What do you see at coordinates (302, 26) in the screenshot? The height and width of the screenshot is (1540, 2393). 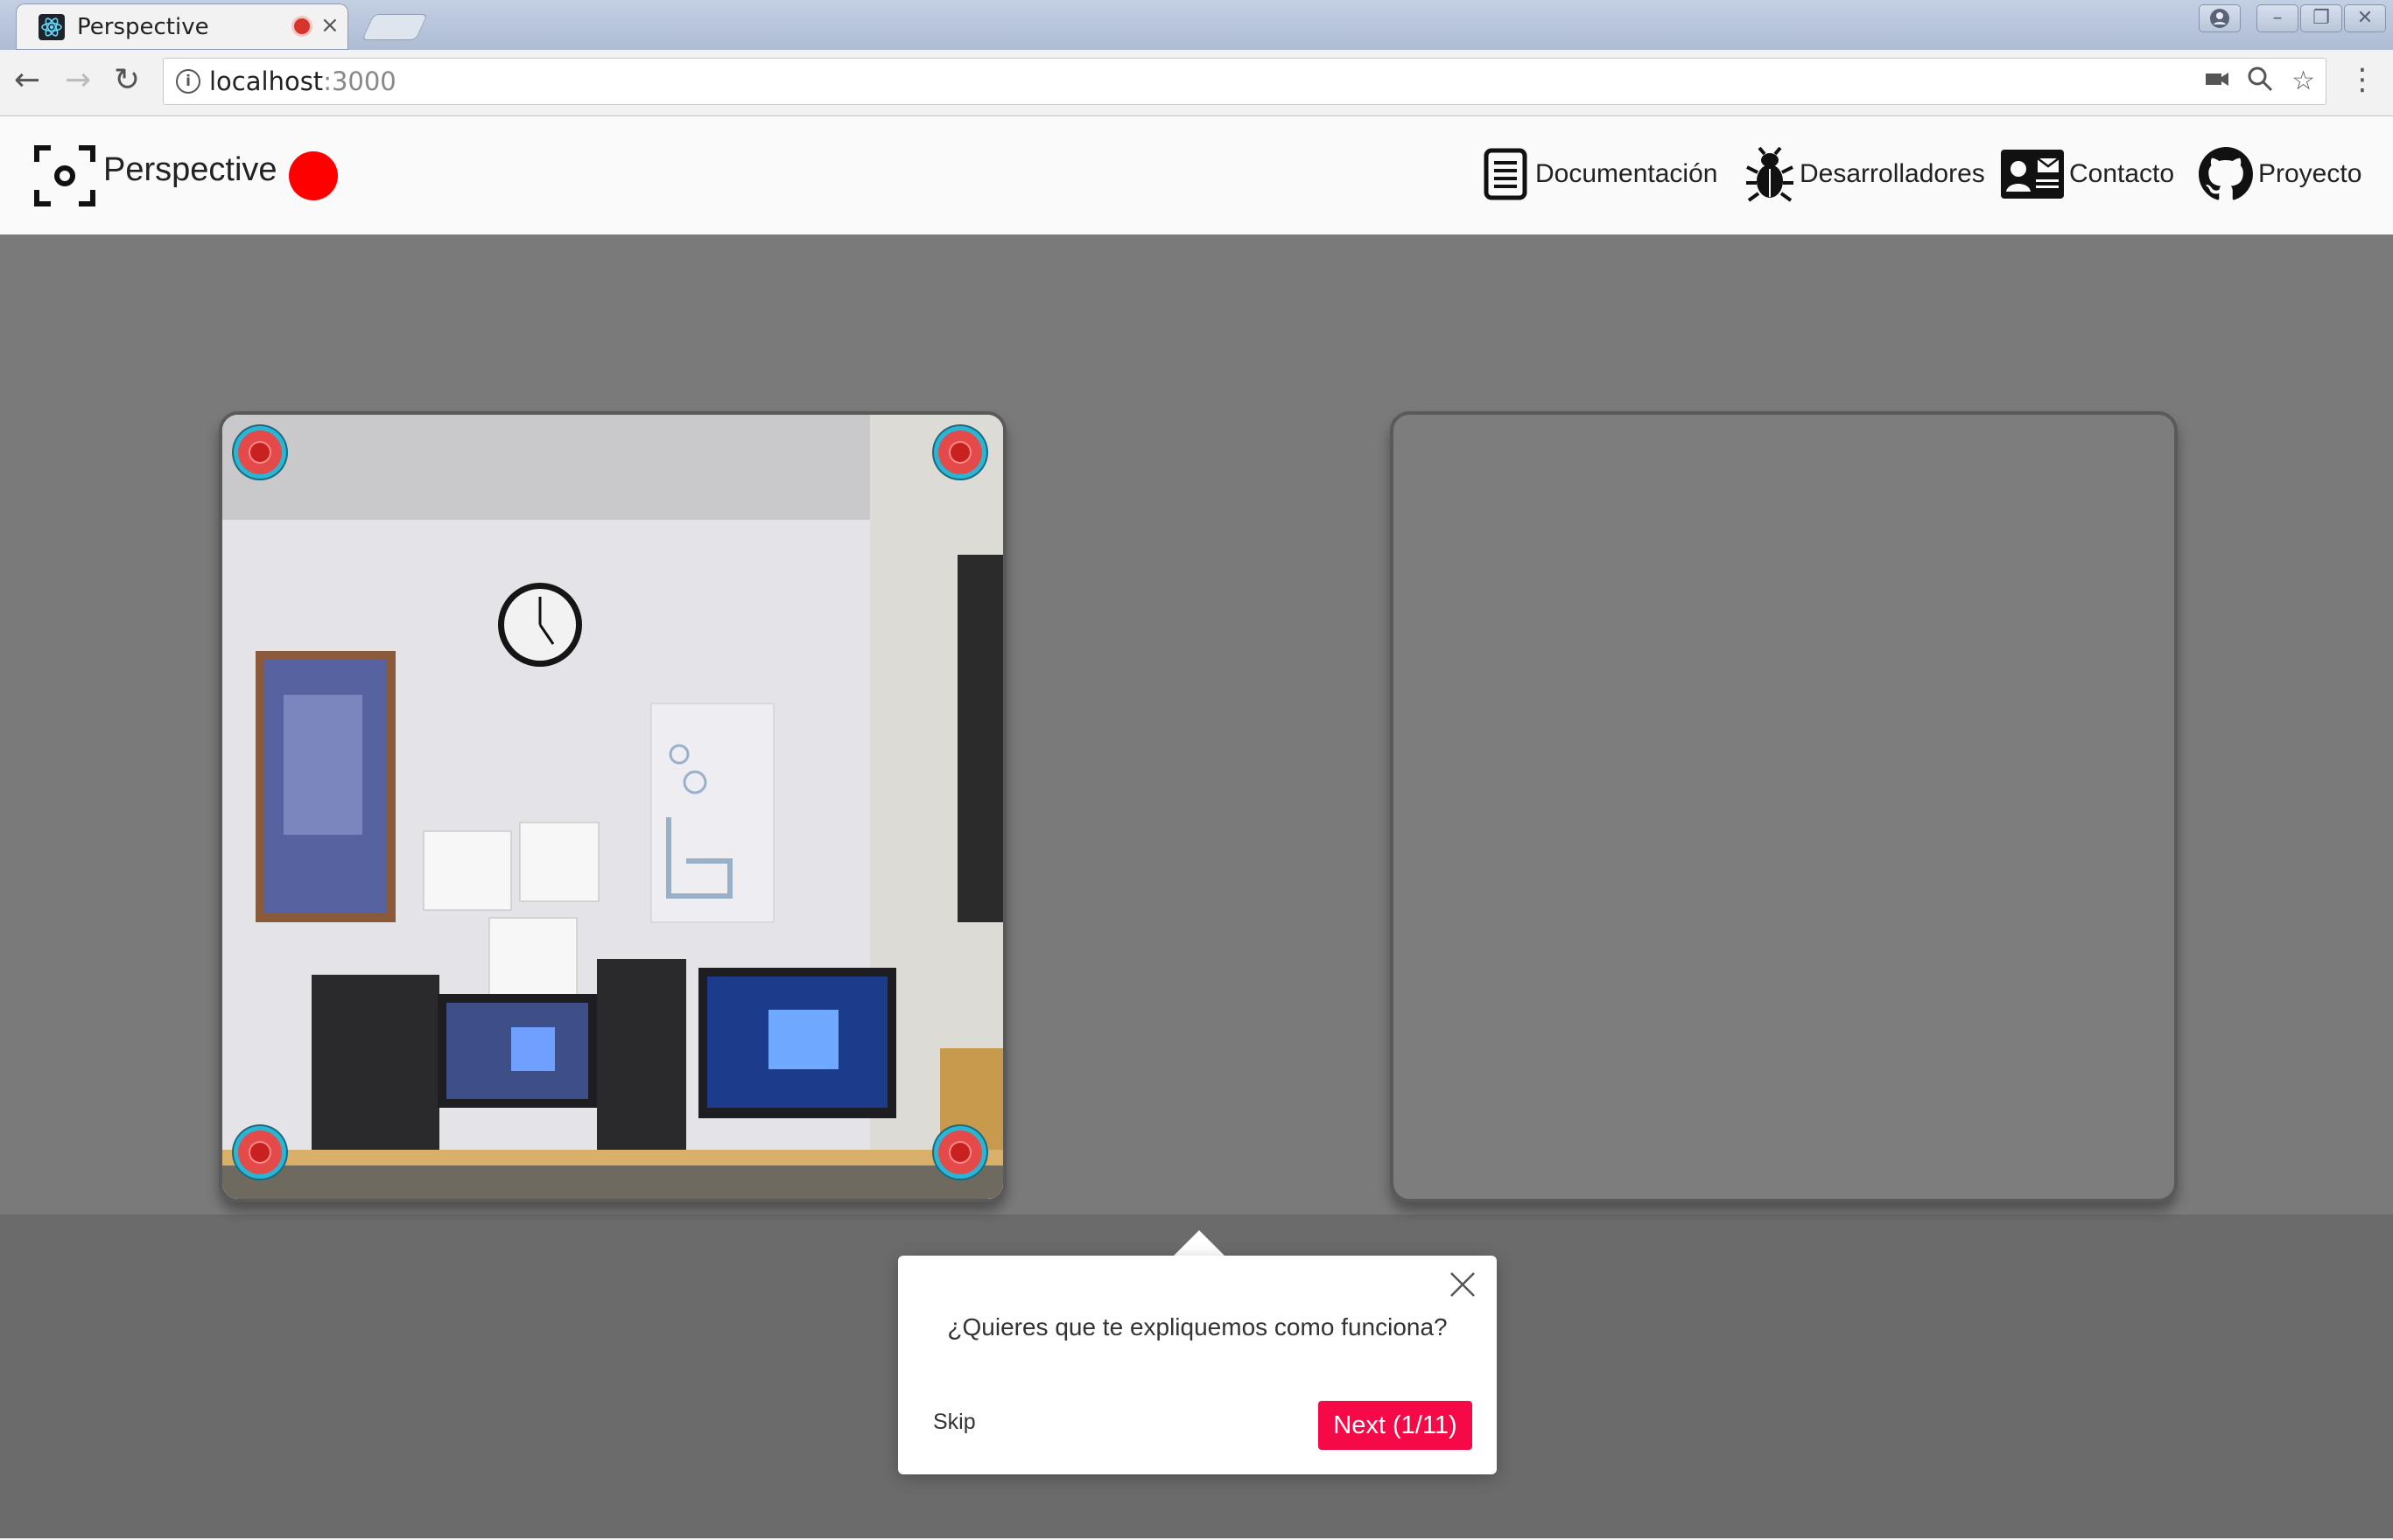 I see `tab-recording-icon` at bounding box center [302, 26].